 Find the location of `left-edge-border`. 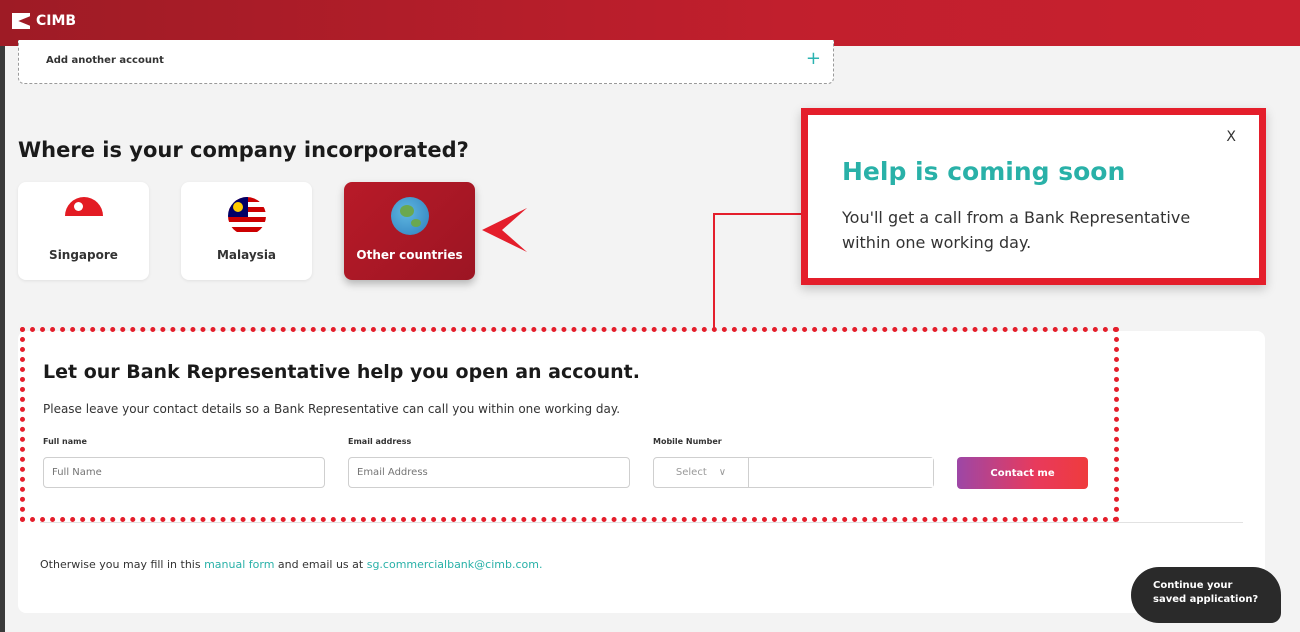

left-edge-border is located at coordinates (2, 339).